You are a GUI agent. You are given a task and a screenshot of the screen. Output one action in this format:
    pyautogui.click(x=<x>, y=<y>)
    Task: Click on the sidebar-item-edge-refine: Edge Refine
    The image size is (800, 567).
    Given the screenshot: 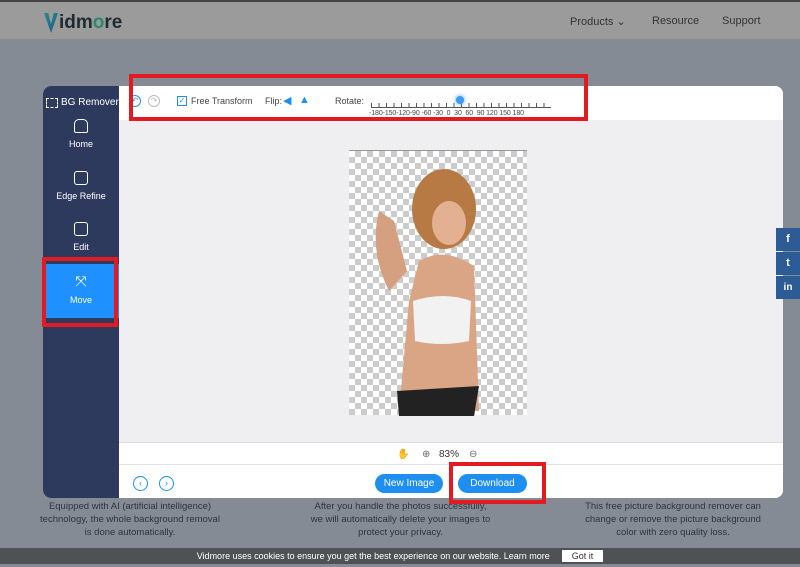 What is the action you would take?
    pyautogui.click(x=81, y=195)
    